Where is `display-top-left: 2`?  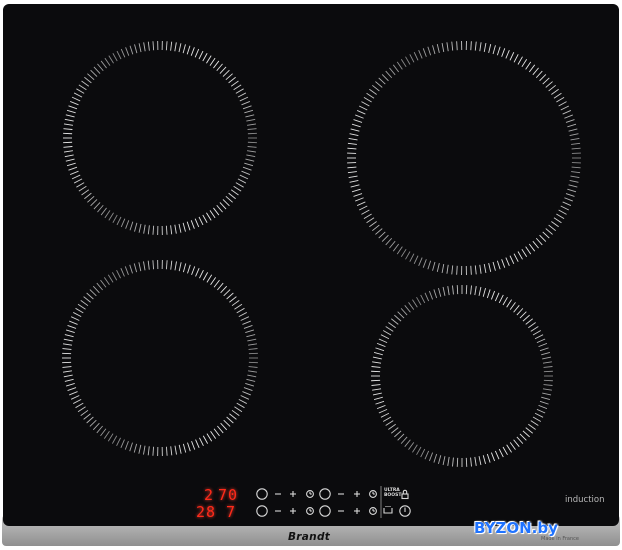
display-top-left: 2 is located at coordinates (209, 495).